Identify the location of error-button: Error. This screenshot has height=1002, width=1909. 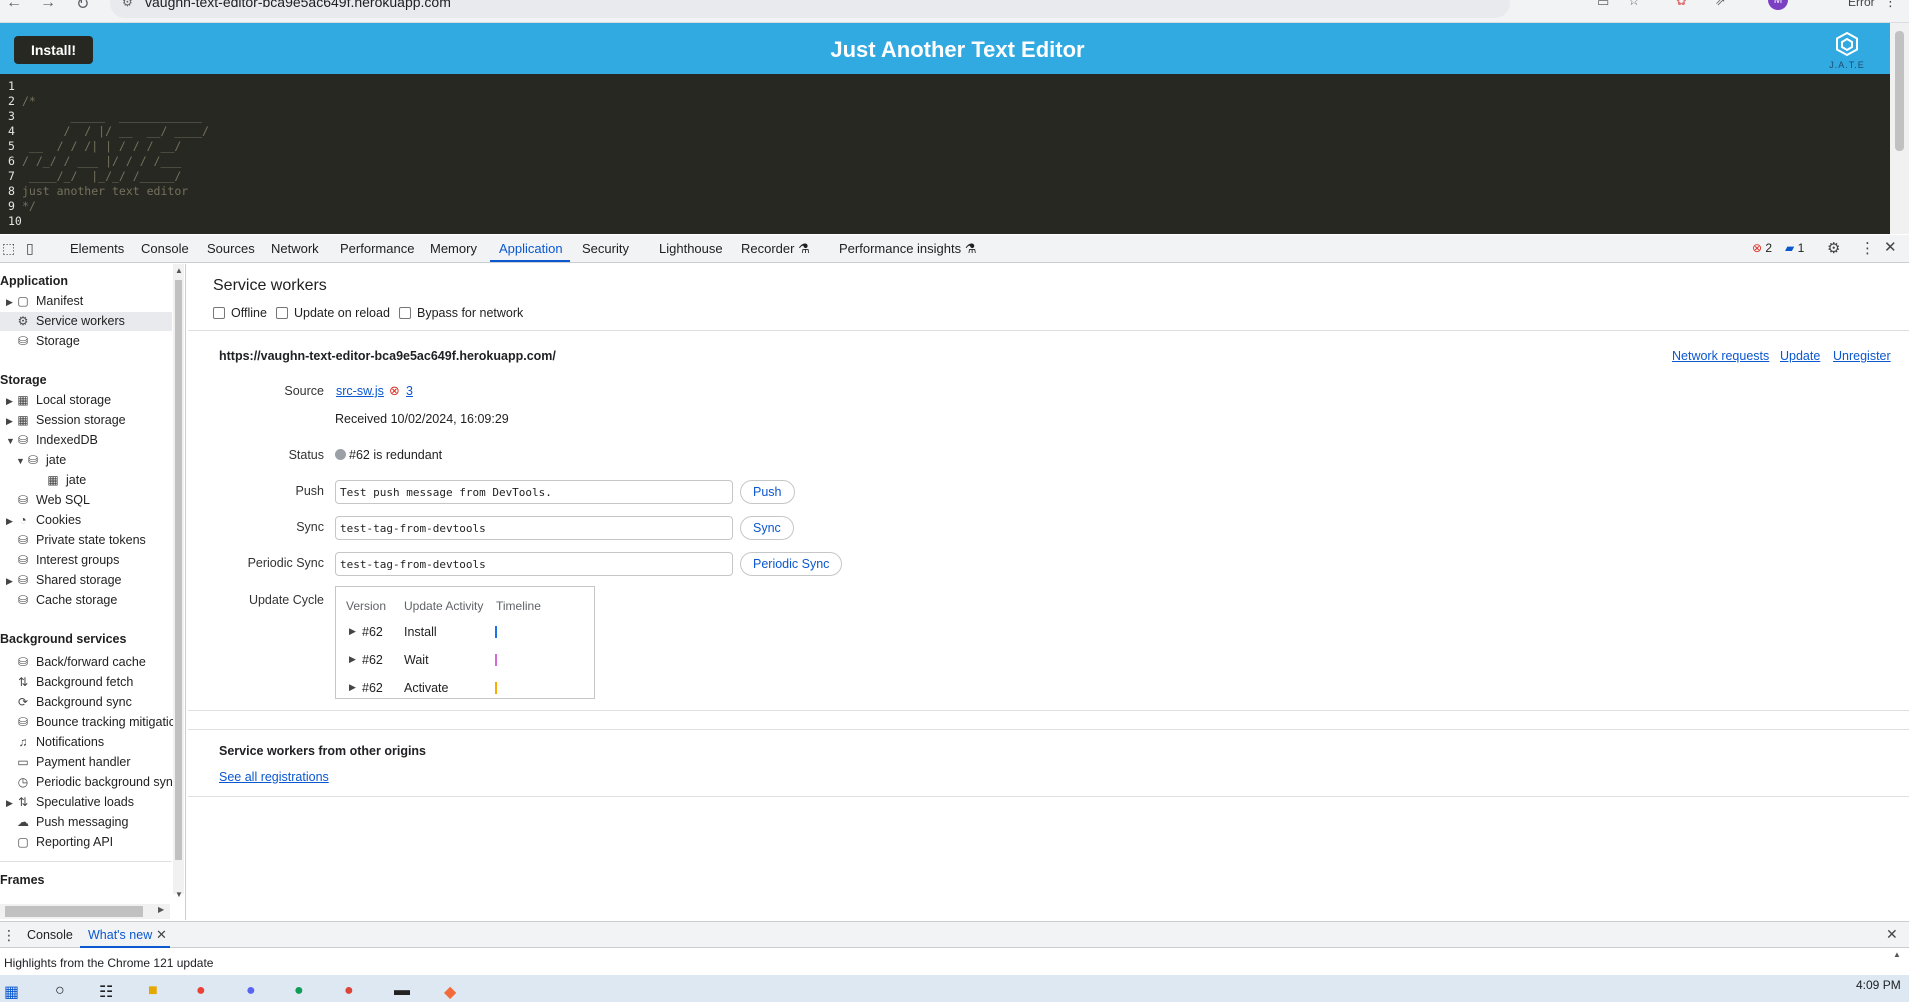
(1861, 4).